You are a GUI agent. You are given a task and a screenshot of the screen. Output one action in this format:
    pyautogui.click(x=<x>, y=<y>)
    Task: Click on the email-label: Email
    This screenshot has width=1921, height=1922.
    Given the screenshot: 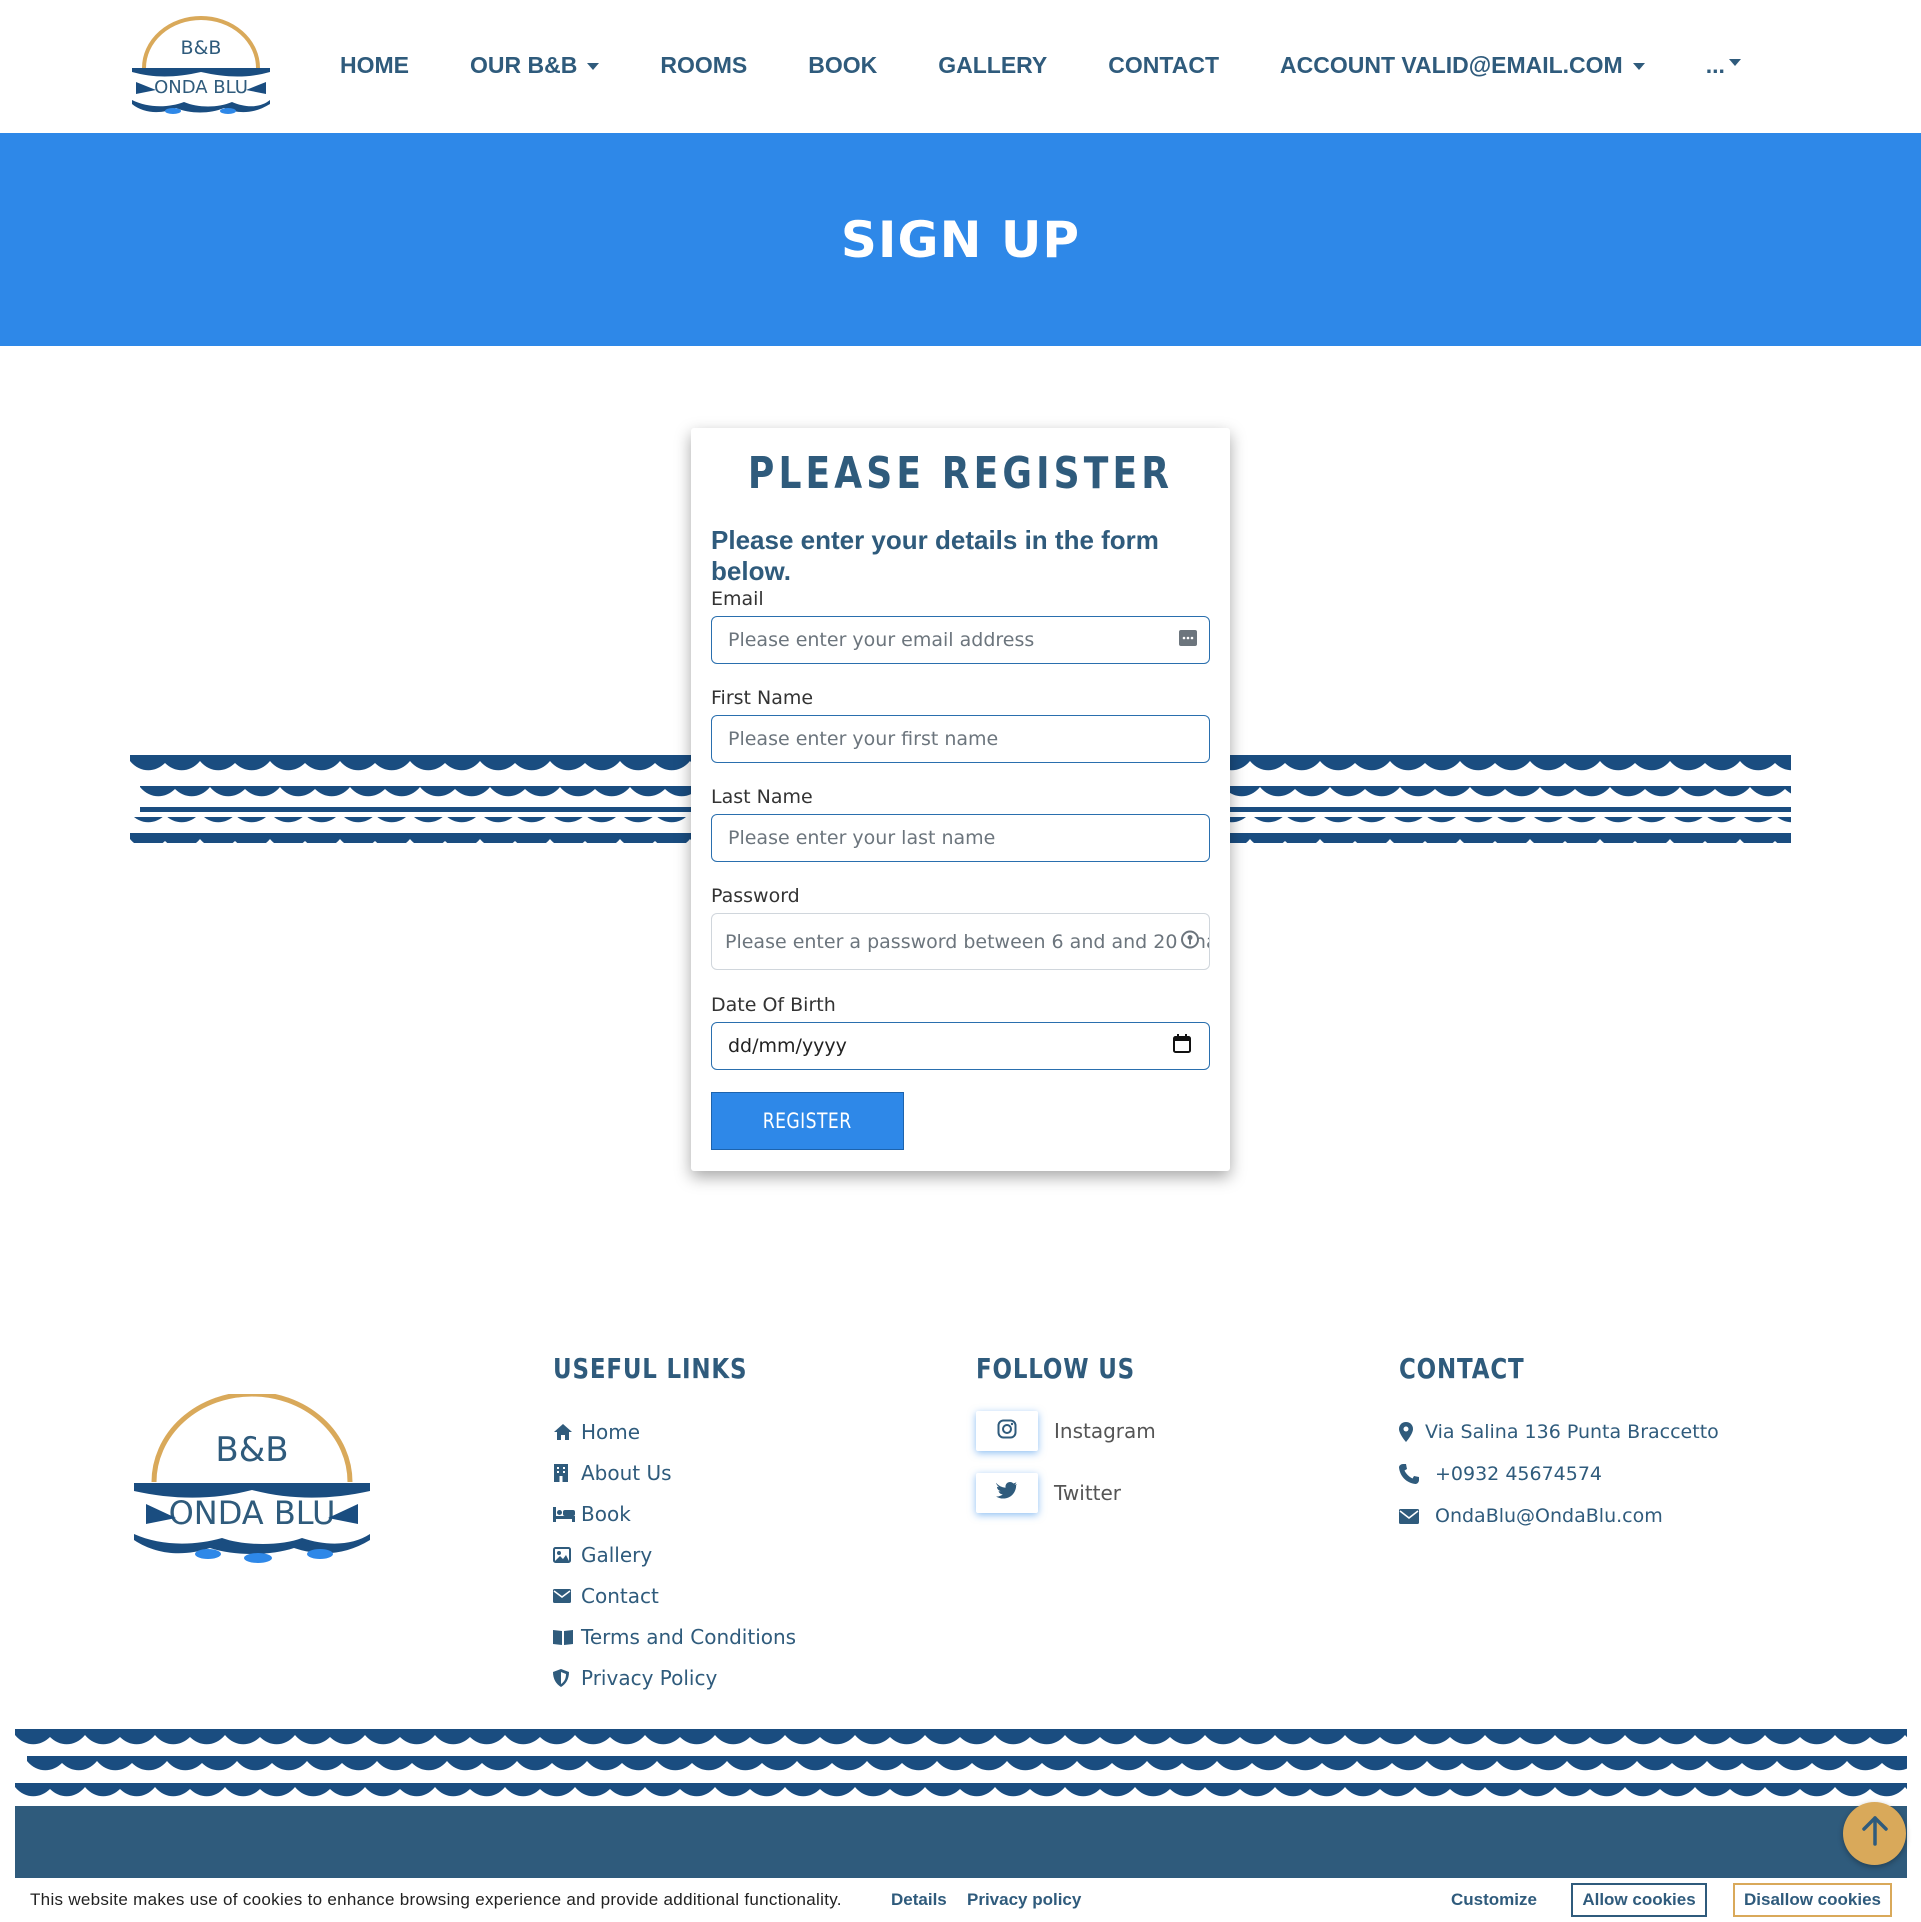 What is the action you would take?
    pyautogui.click(x=737, y=599)
    